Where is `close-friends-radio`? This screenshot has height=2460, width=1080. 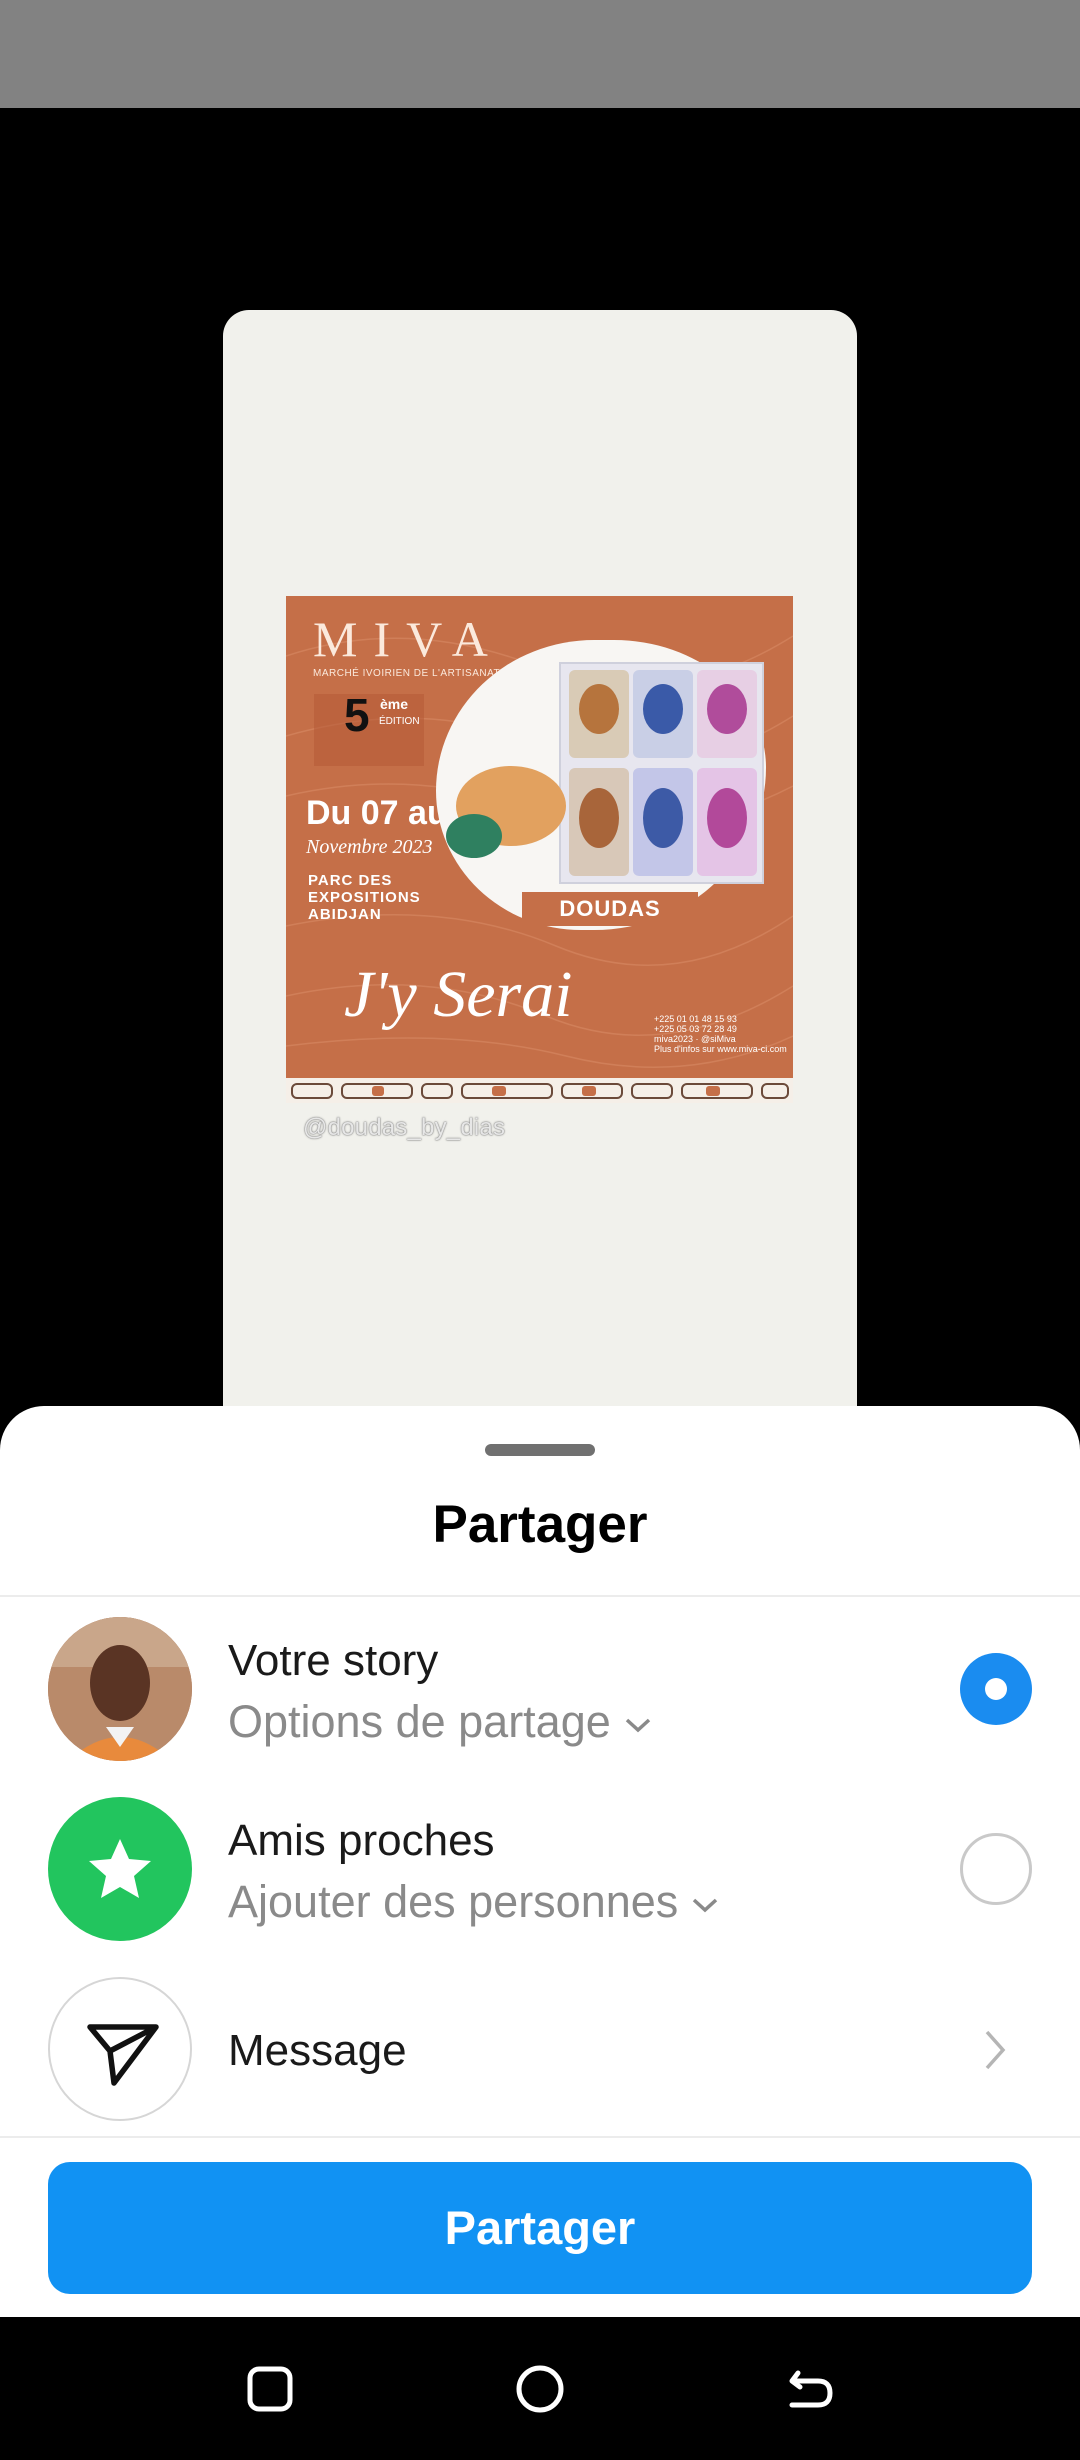 close-friends-radio is located at coordinates (996, 1869).